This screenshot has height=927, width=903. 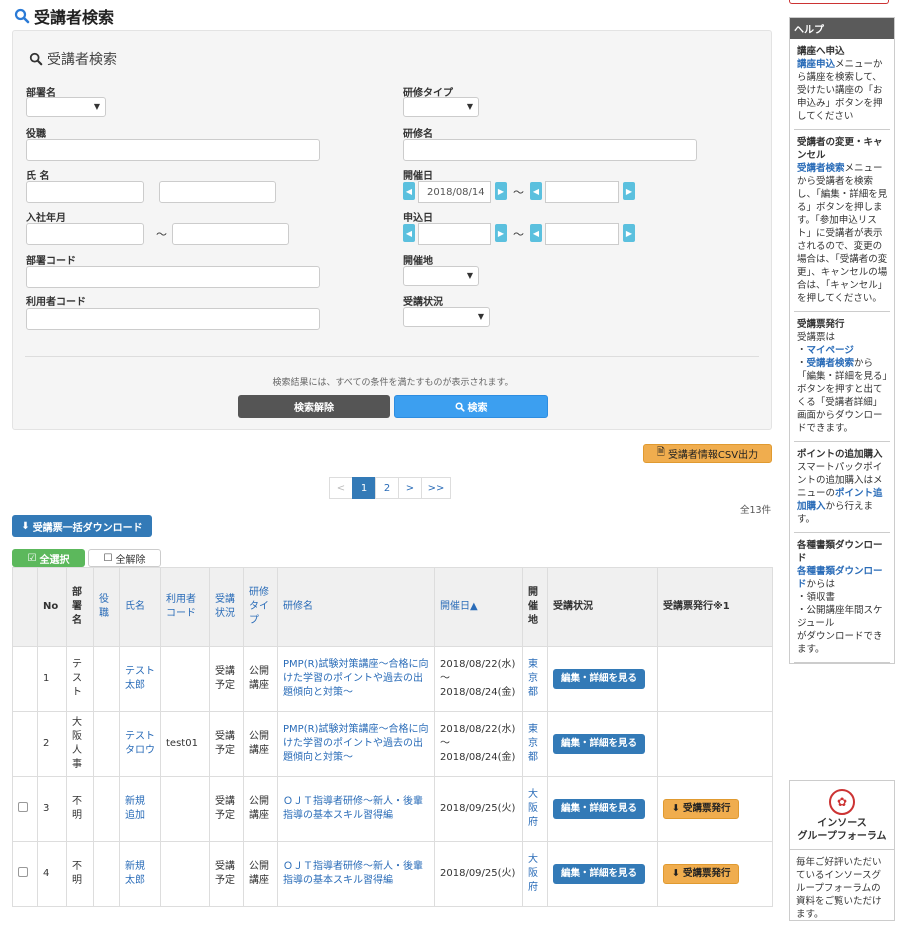 I want to click on row-name-link: 新規 太郎, so click(x=140, y=874).